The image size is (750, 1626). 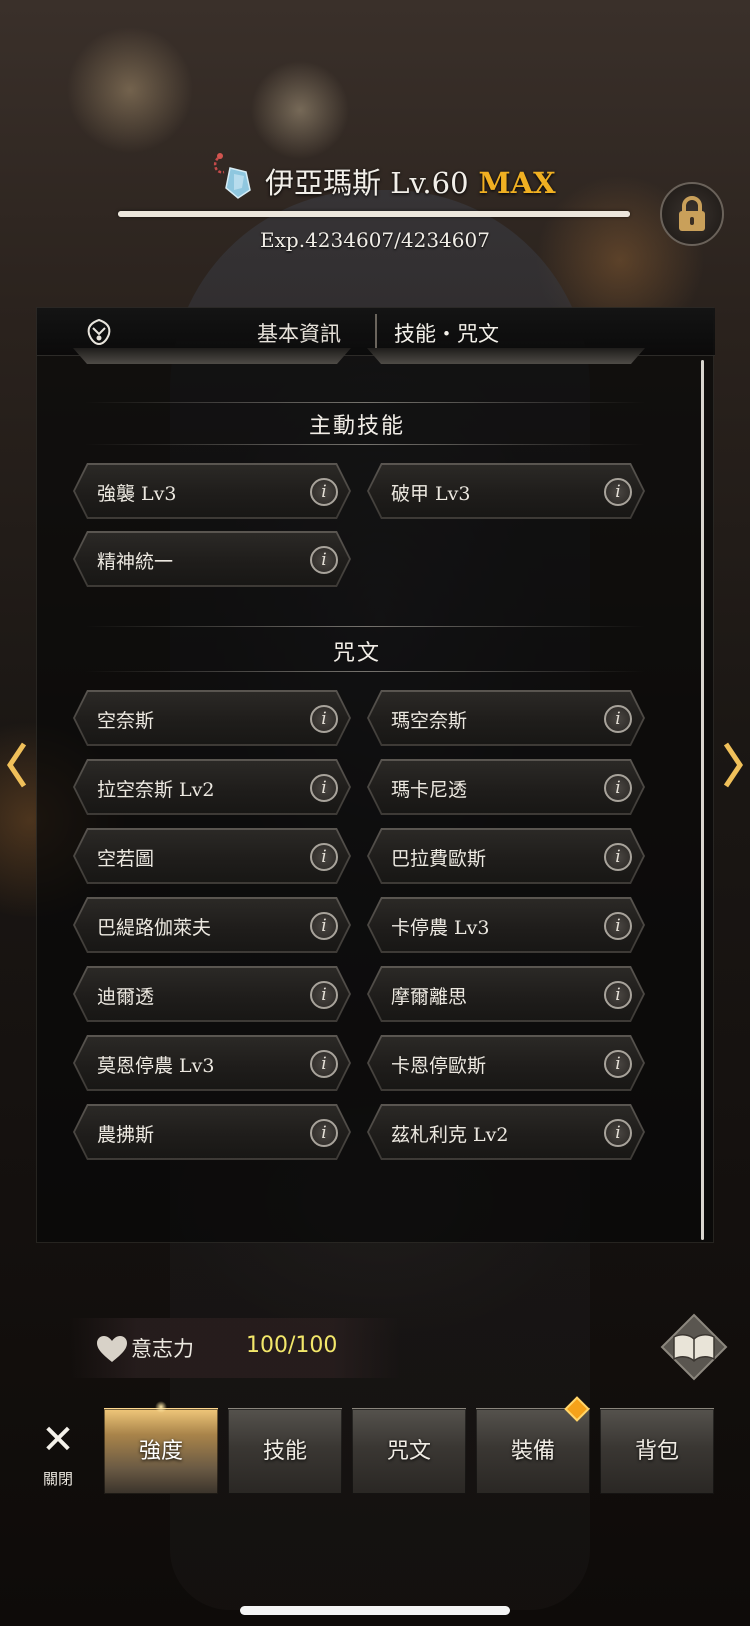 What do you see at coordinates (365, 402) in the screenshot?
I see `divider-top` at bounding box center [365, 402].